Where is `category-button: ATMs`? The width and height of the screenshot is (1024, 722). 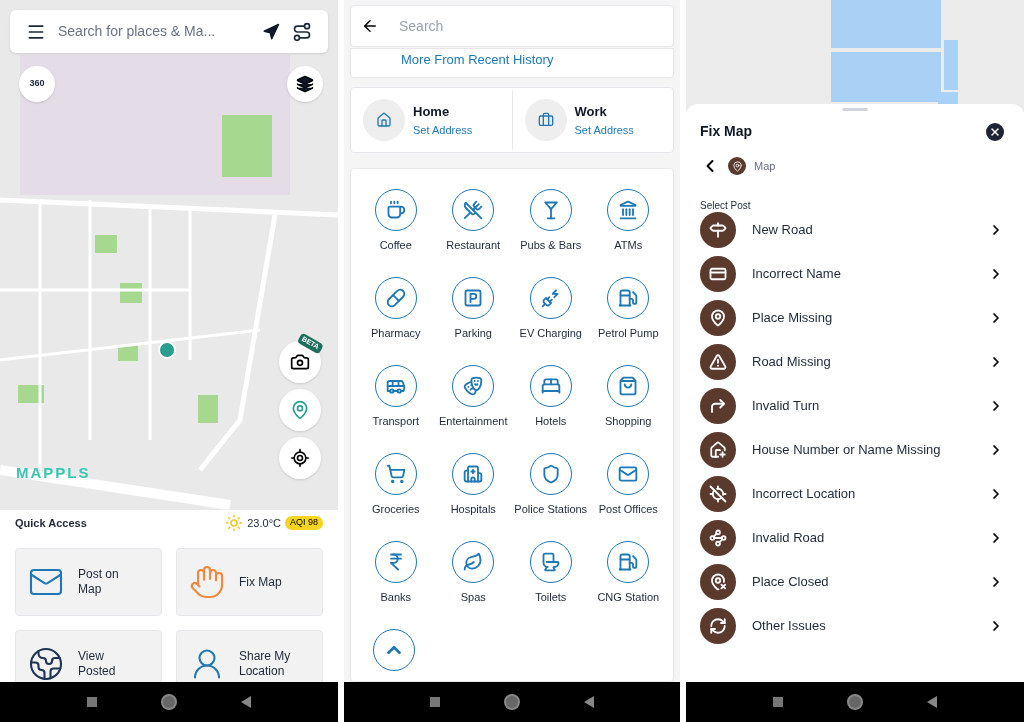 category-button: ATMs is located at coordinates (628, 229).